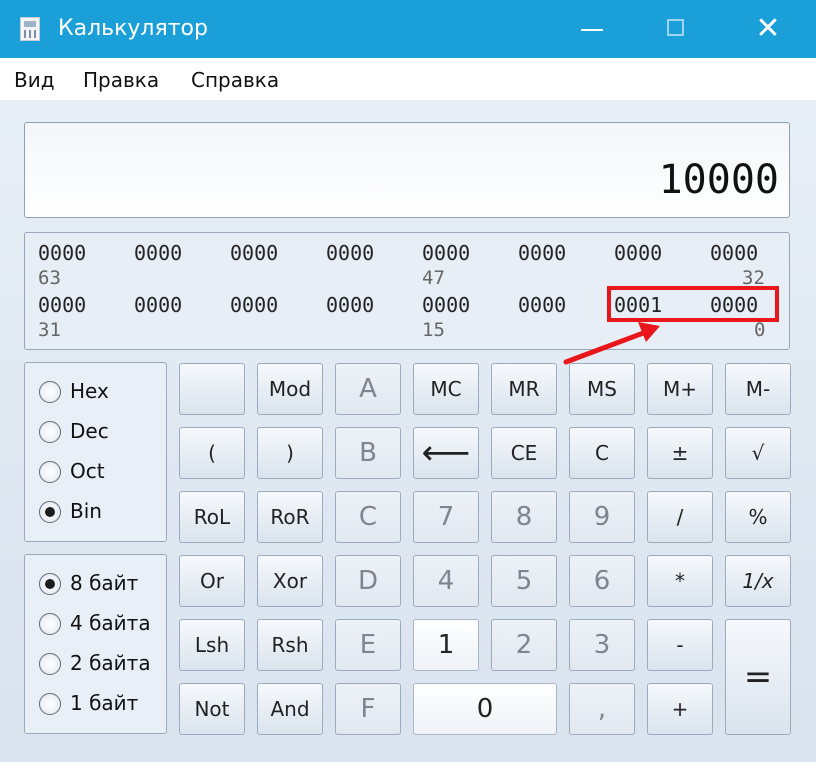 This screenshot has height=762, width=816. Describe the element at coordinates (408, 29) in the screenshot. I see `title-bar: Калькулятор ✕` at that location.